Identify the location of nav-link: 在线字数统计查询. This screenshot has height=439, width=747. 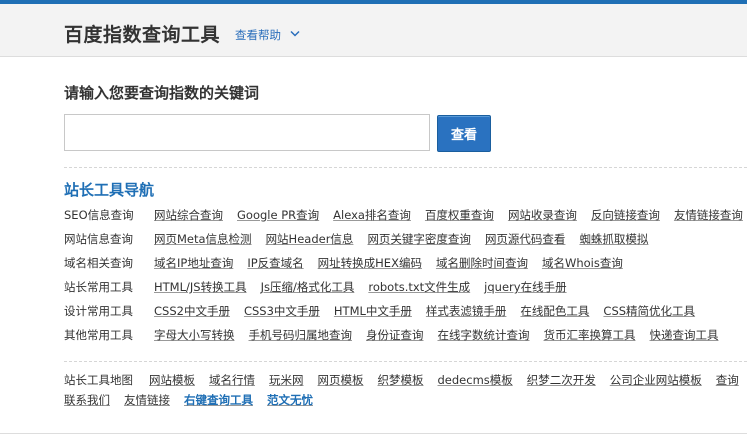
(484, 335).